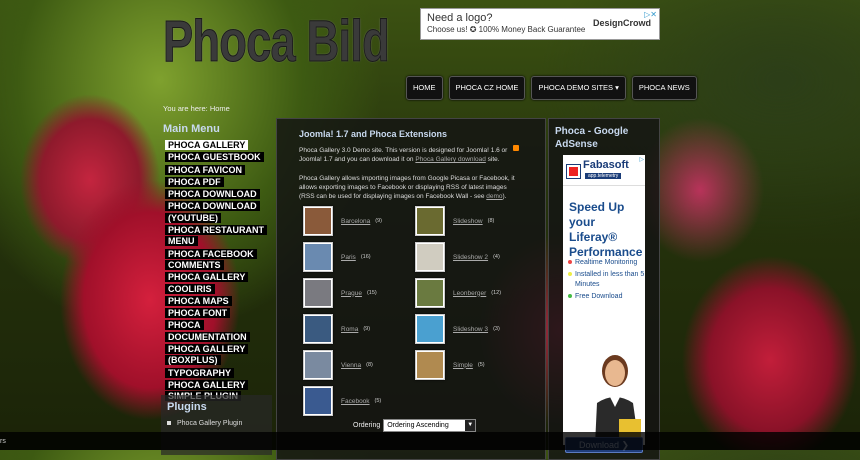 This screenshot has height=460, width=860. I want to click on menu-item-phoca-pdf: PHOCA PDF, so click(220, 182).